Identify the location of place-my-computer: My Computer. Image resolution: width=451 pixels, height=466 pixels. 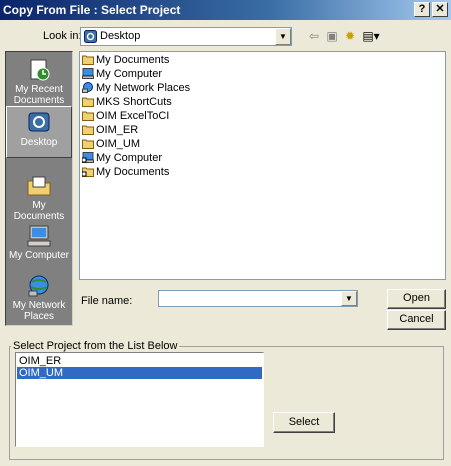
(39, 246).